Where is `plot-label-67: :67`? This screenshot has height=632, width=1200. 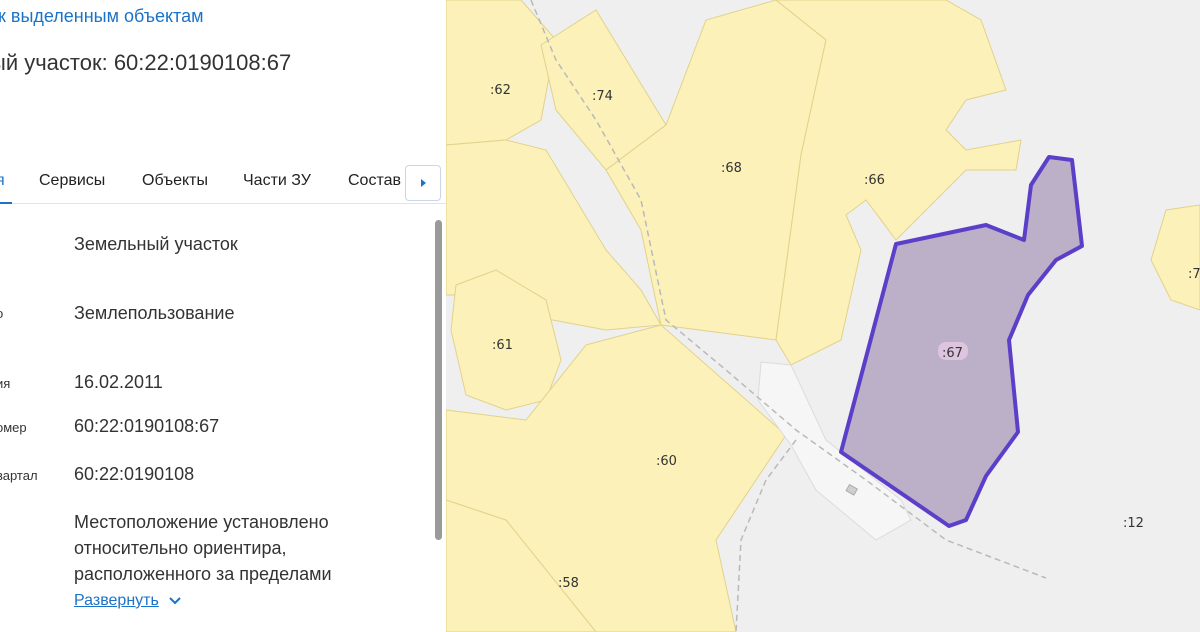 plot-label-67: :67 is located at coordinates (952, 353).